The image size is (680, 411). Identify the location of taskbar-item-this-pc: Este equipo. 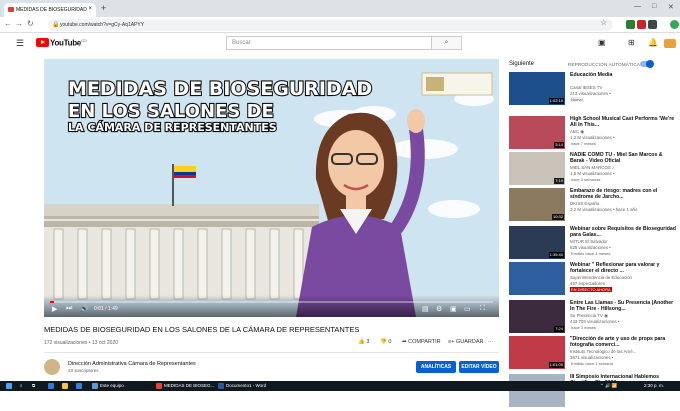
(112, 385).